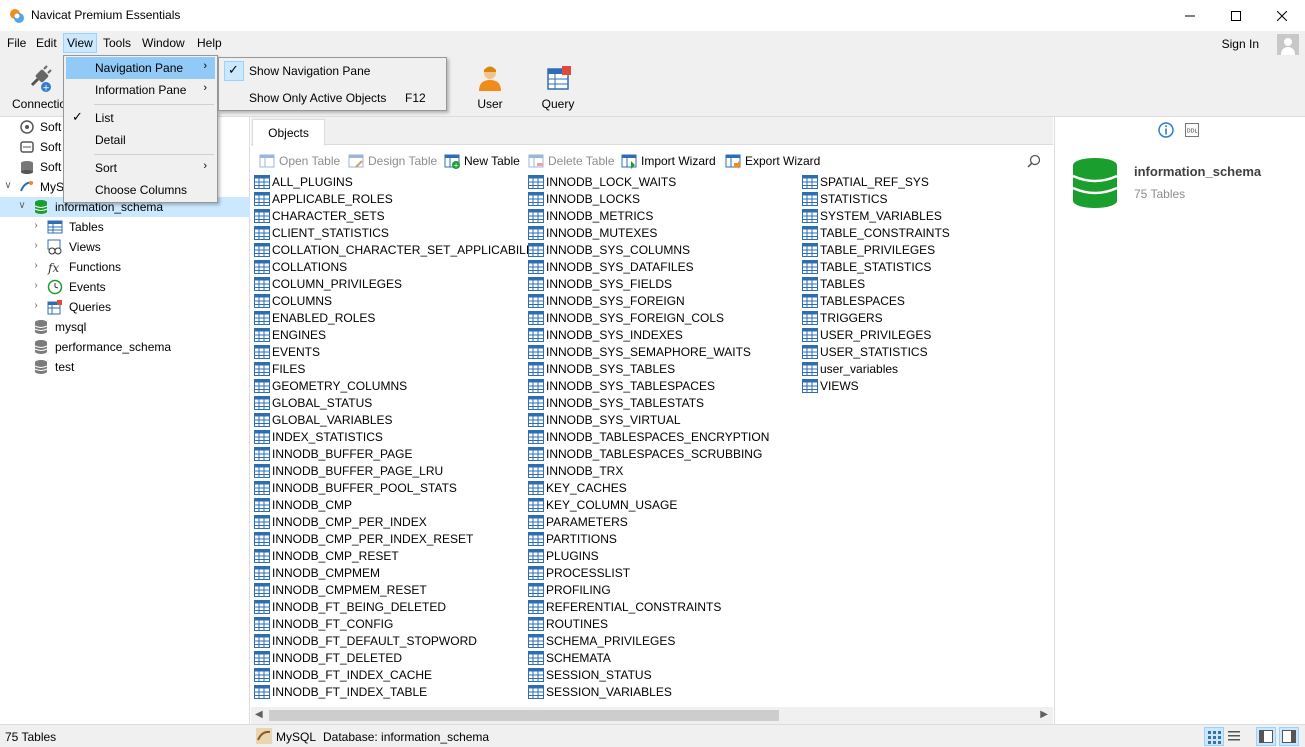 This screenshot has width=1305, height=747. I want to click on table-item: COLLATION_CHARACTER_SET_APPLICABILITY, so click(399, 250).